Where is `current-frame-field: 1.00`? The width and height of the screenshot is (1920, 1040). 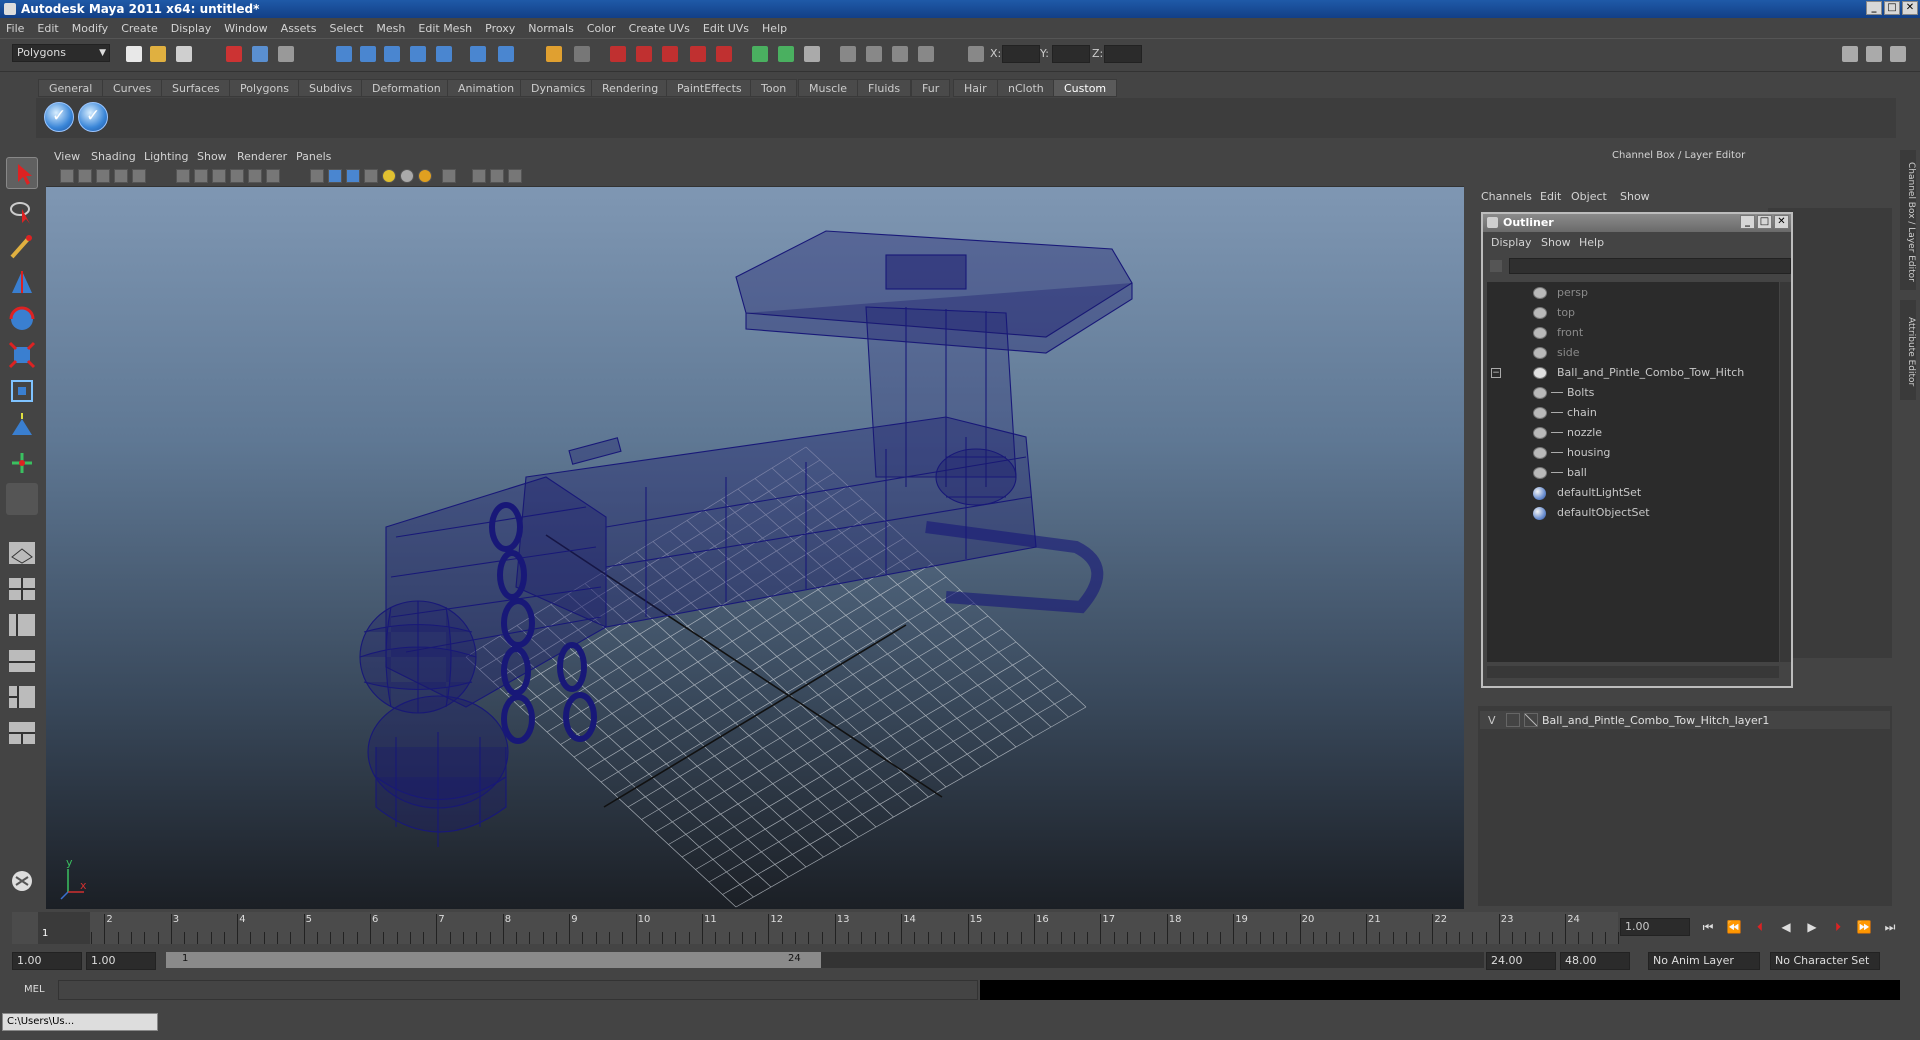 current-frame-field: 1.00 is located at coordinates (1655, 927).